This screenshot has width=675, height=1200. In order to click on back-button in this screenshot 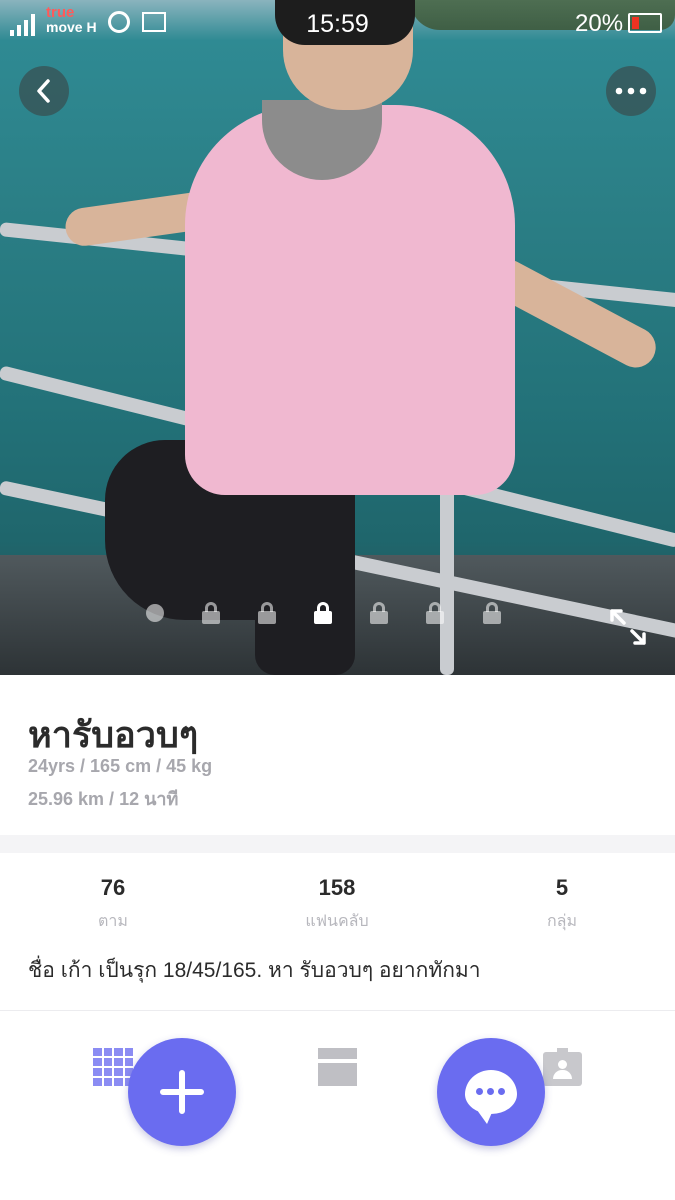, I will do `click(44, 91)`.